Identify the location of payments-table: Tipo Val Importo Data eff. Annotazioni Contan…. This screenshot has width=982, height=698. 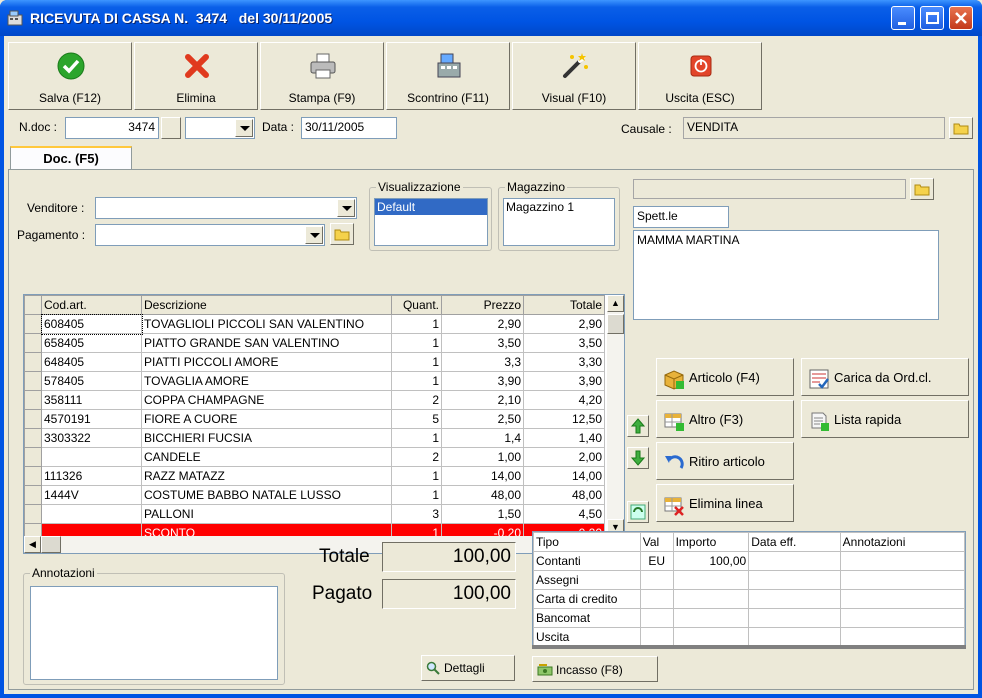
(749, 590).